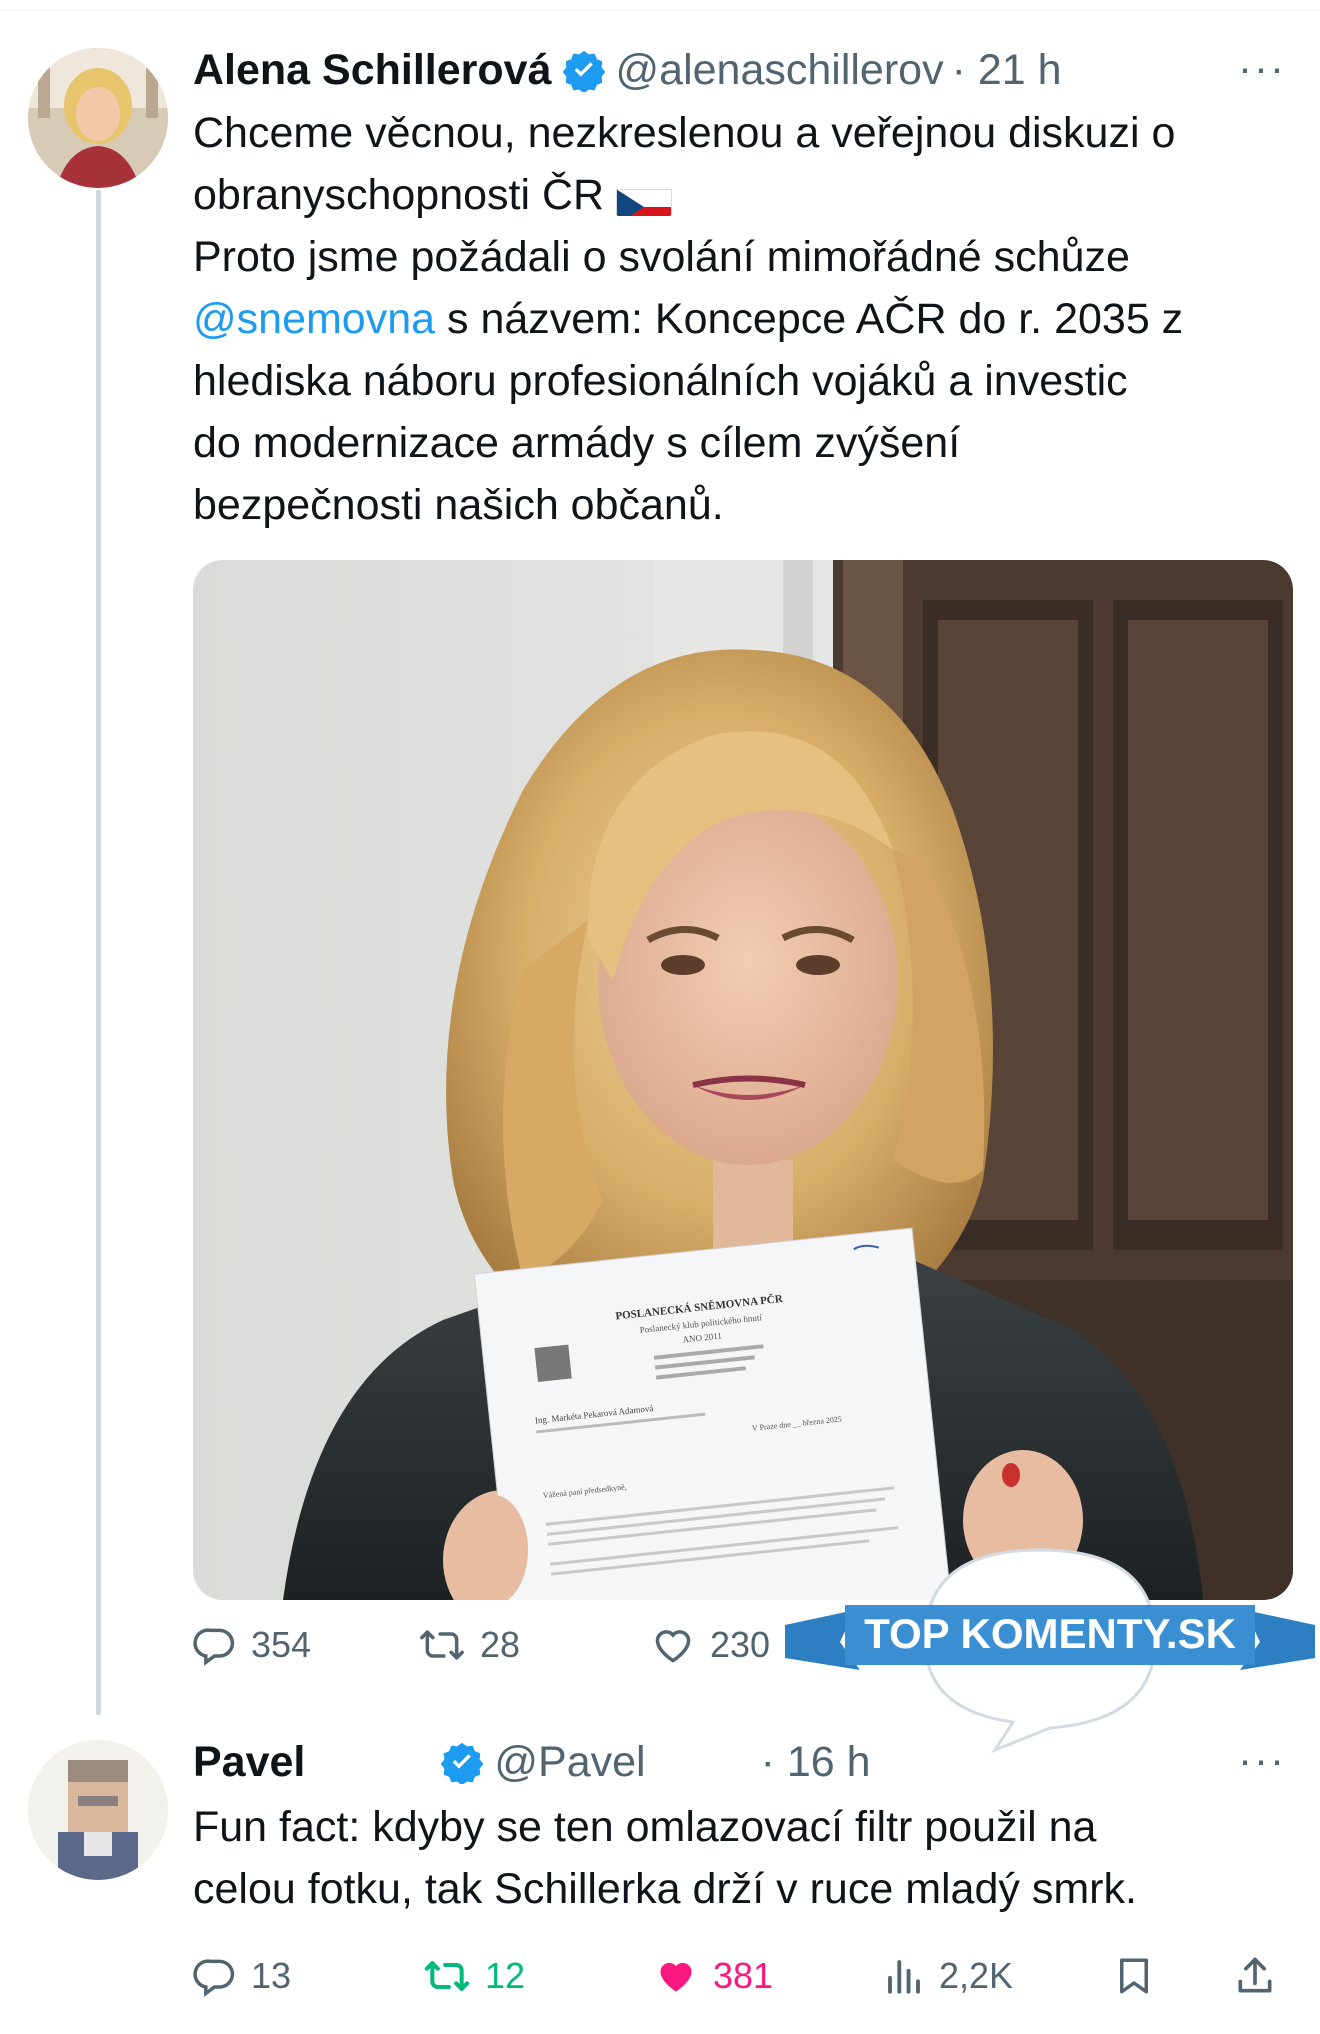 This screenshot has height=2034, width=1320. What do you see at coordinates (474, 1976) in the screenshot?
I see `retweet-button: 12` at bounding box center [474, 1976].